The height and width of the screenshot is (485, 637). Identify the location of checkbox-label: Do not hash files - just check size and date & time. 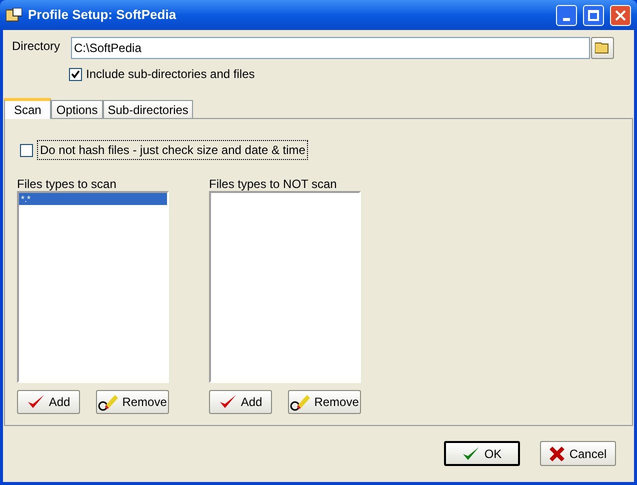
(172, 150).